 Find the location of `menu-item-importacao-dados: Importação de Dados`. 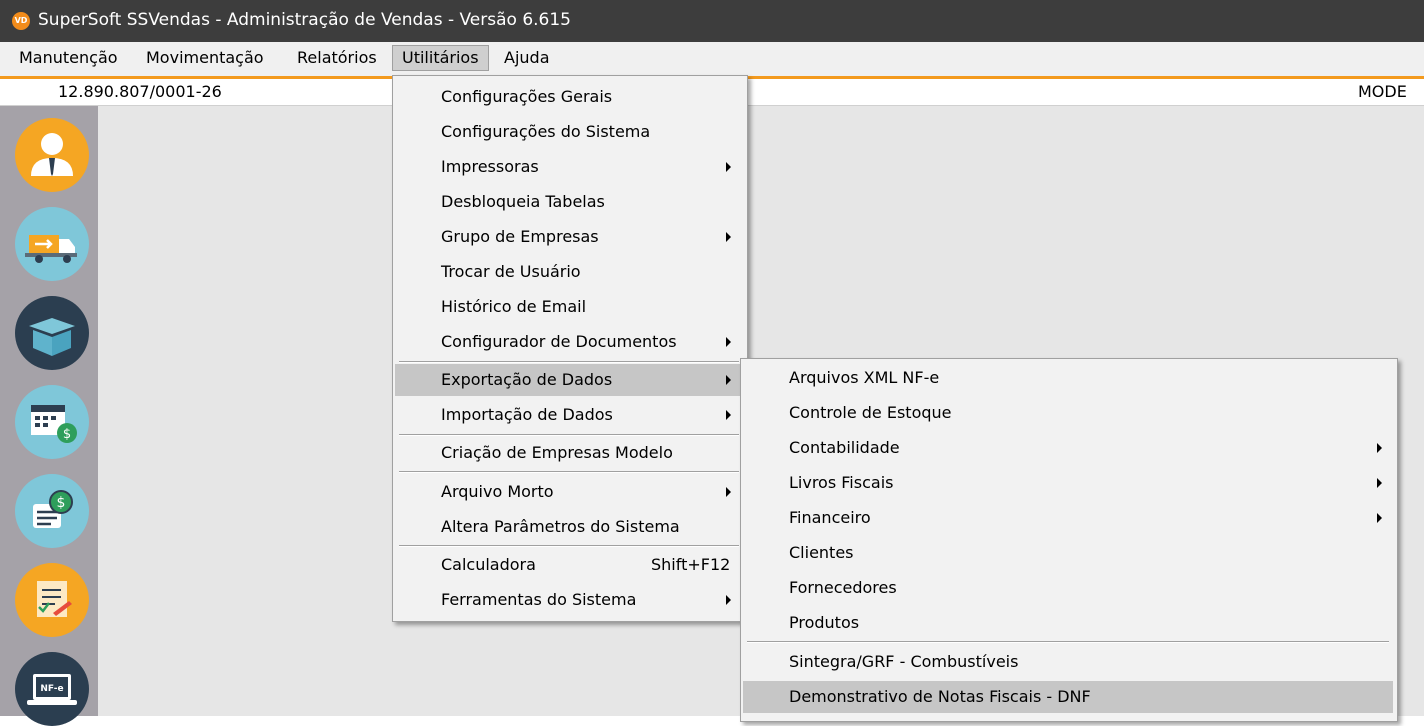

menu-item-importacao-dados: Importação de Dados is located at coordinates (569, 415).